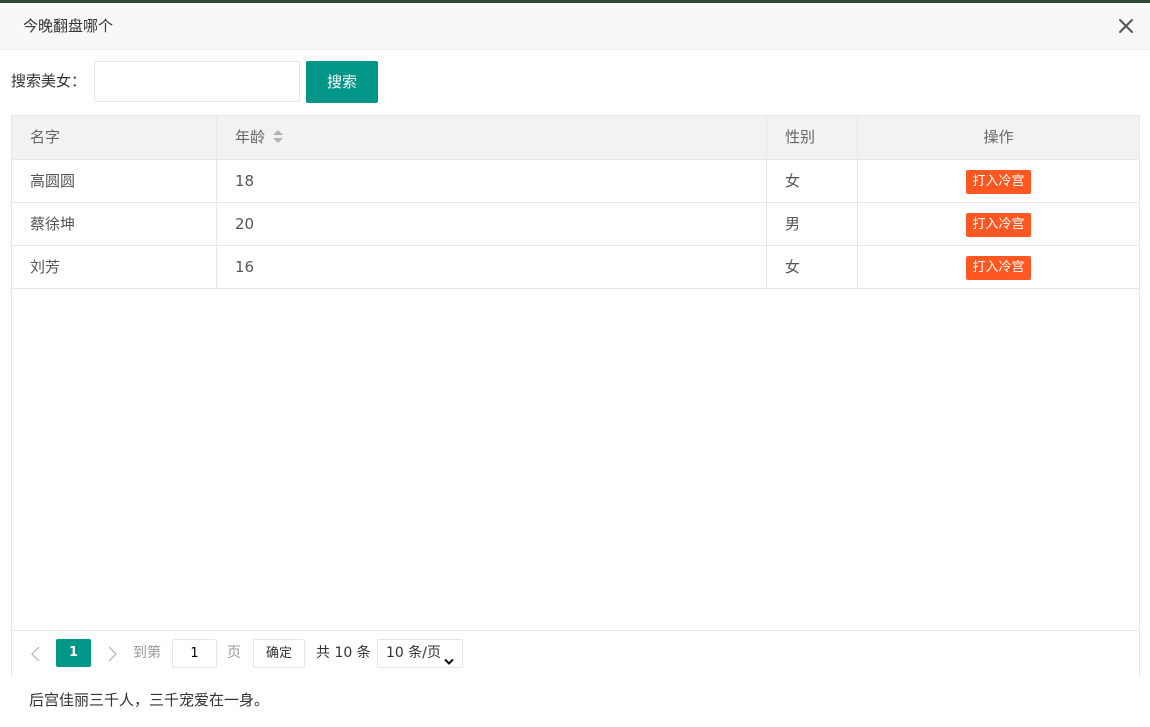 The image size is (1150, 727). What do you see at coordinates (491, 181) in the screenshot?
I see `cell-age: 18` at bounding box center [491, 181].